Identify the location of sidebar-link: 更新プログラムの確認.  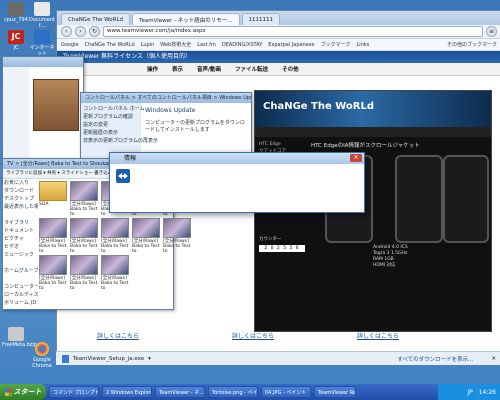
(111, 117).